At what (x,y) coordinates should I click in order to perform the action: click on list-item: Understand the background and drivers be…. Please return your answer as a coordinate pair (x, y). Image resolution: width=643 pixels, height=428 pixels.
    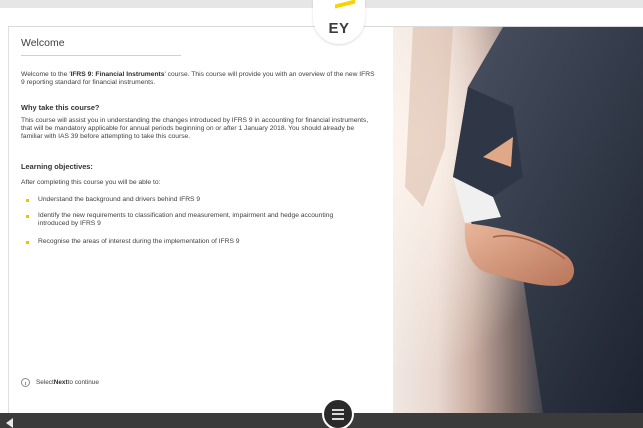
    Looking at the image, I should click on (193, 200).